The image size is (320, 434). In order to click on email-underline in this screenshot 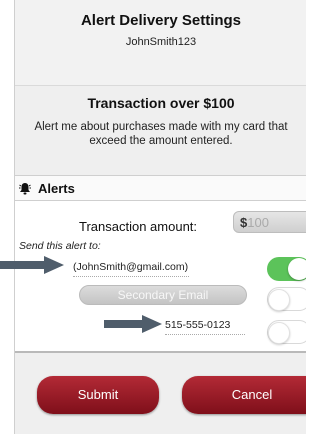, I will do `click(131, 276)`.